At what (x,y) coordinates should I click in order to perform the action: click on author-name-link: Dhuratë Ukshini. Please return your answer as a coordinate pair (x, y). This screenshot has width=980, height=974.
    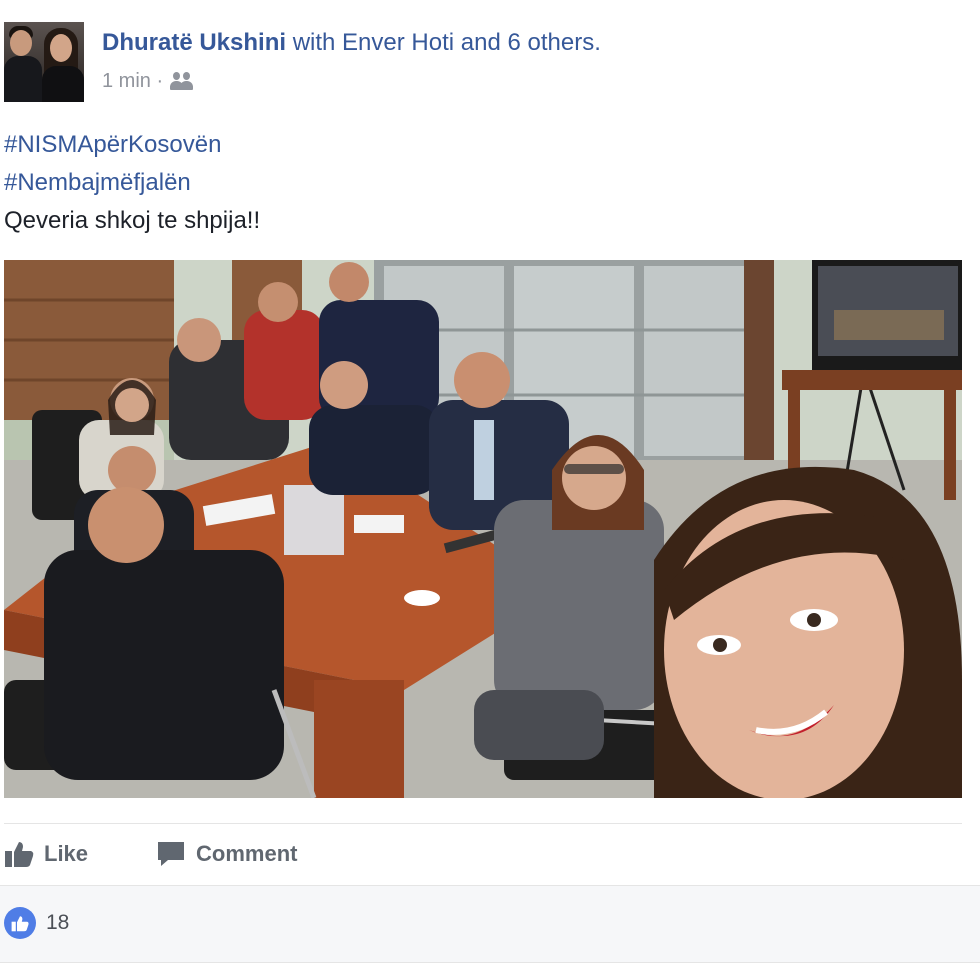
    Looking at the image, I should click on (194, 42).